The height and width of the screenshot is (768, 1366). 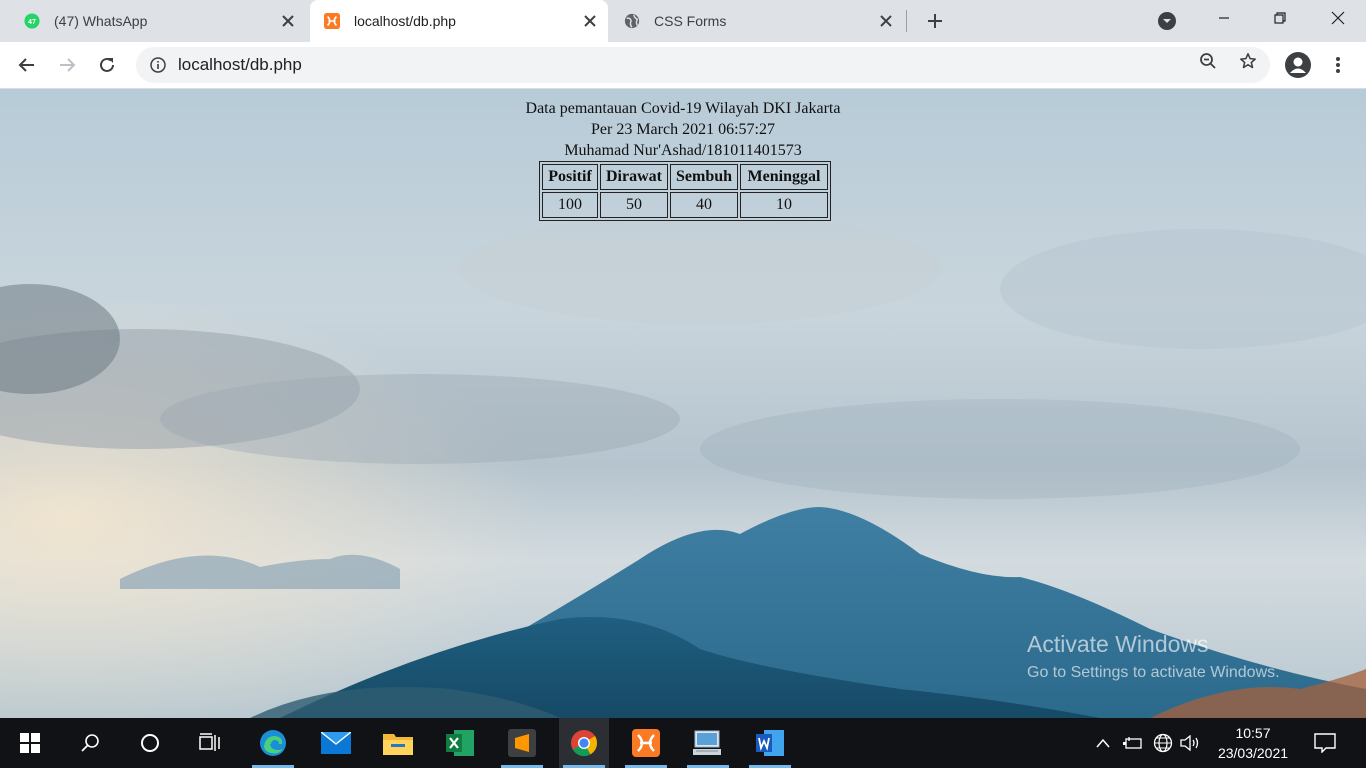 I want to click on header-sembuh: Sembuh, so click(x=704, y=177).